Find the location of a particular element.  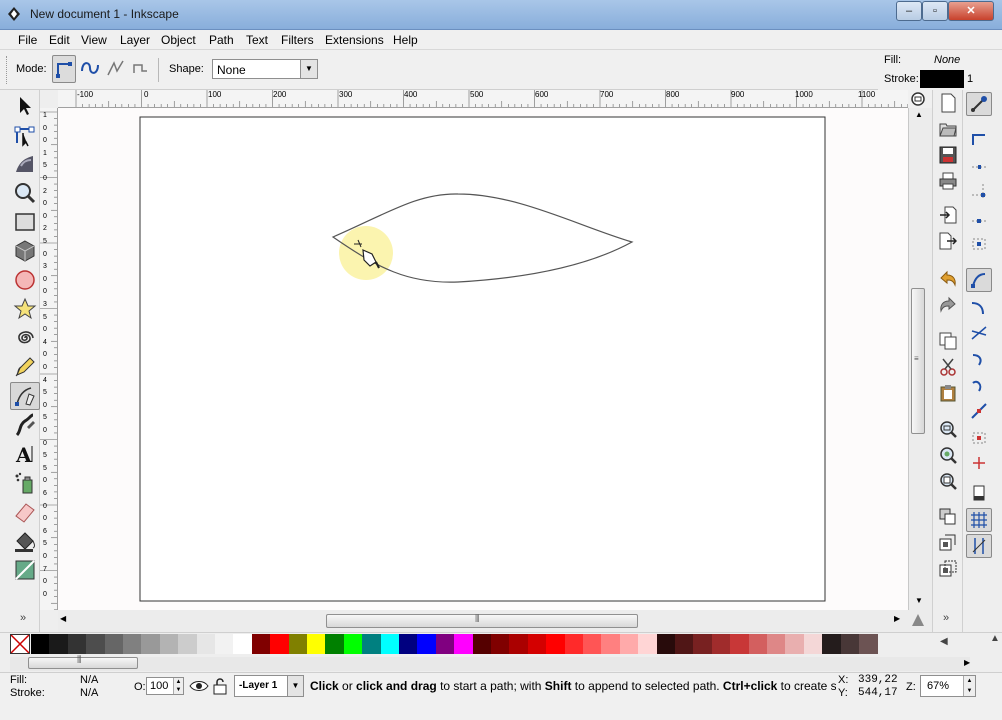

save-button is located at coordinates (948, 155).